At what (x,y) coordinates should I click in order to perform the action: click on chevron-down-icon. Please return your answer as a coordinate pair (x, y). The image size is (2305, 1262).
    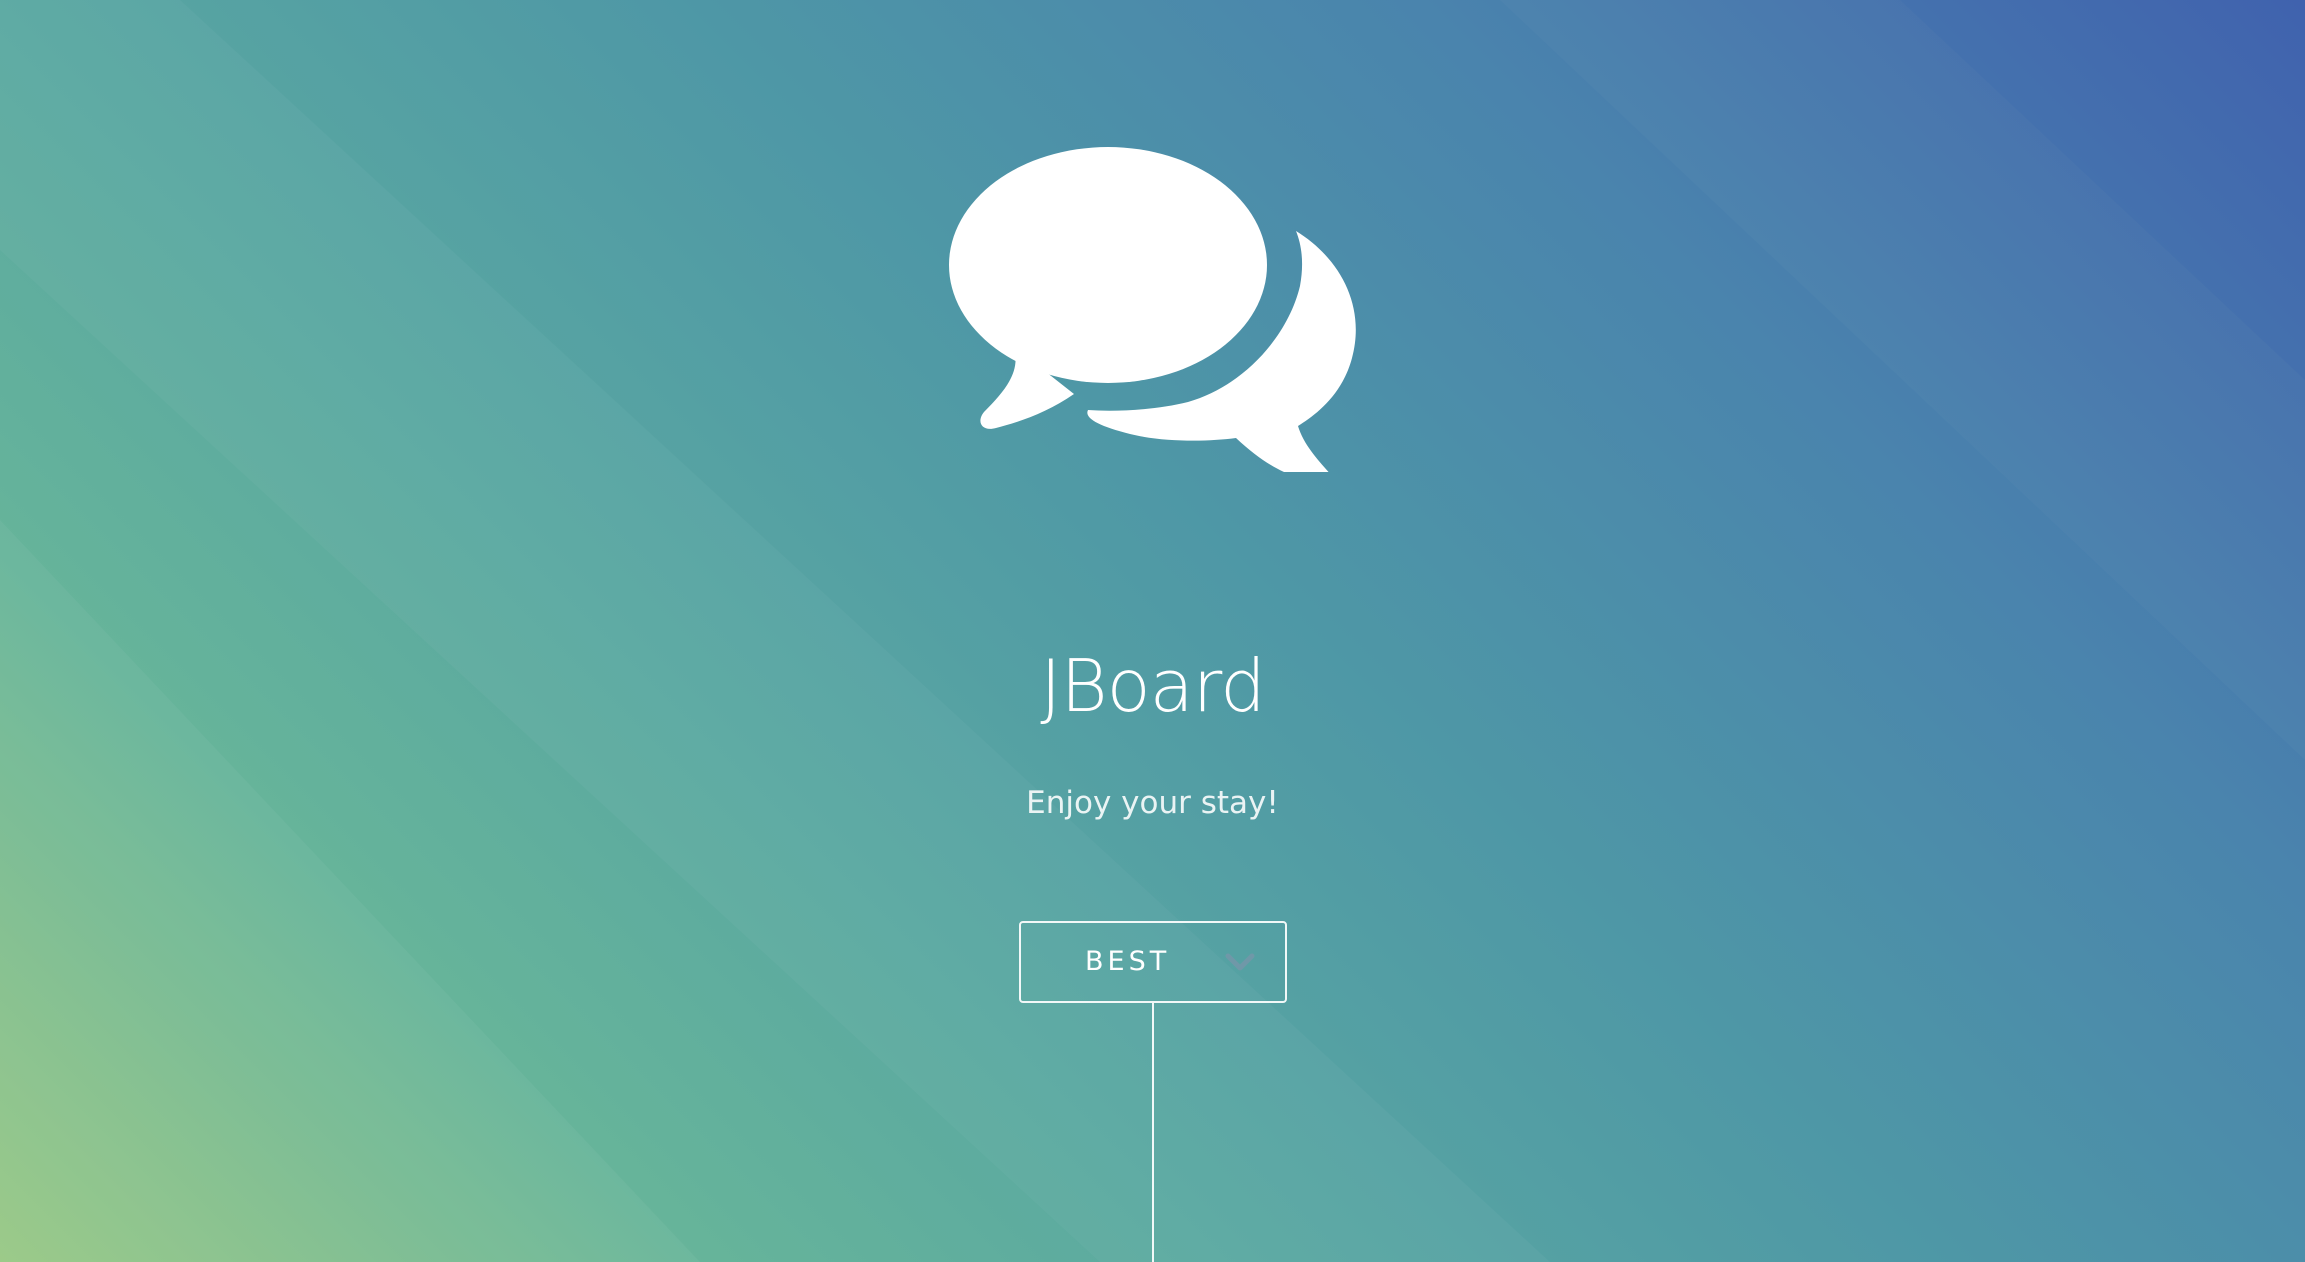
    Looking at the image, I should click on (1240, 962).